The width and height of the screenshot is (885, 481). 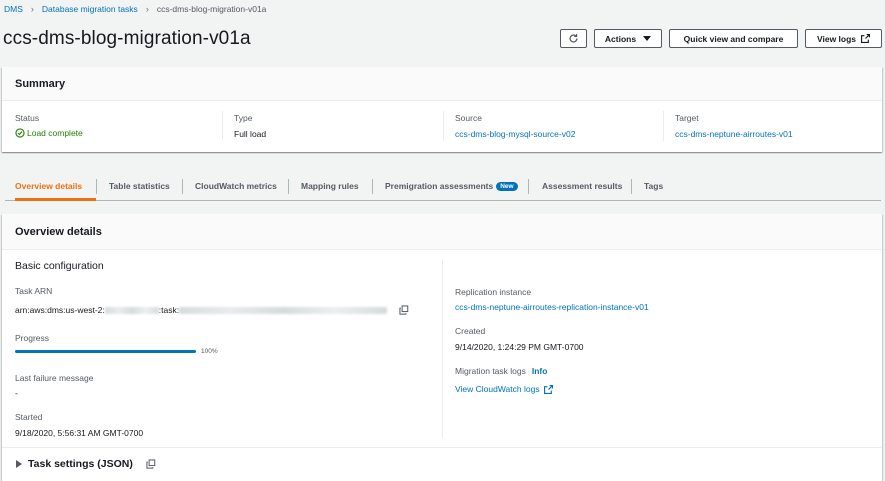 I want to click on status-value: Load complete, so click(x=49, y=133).